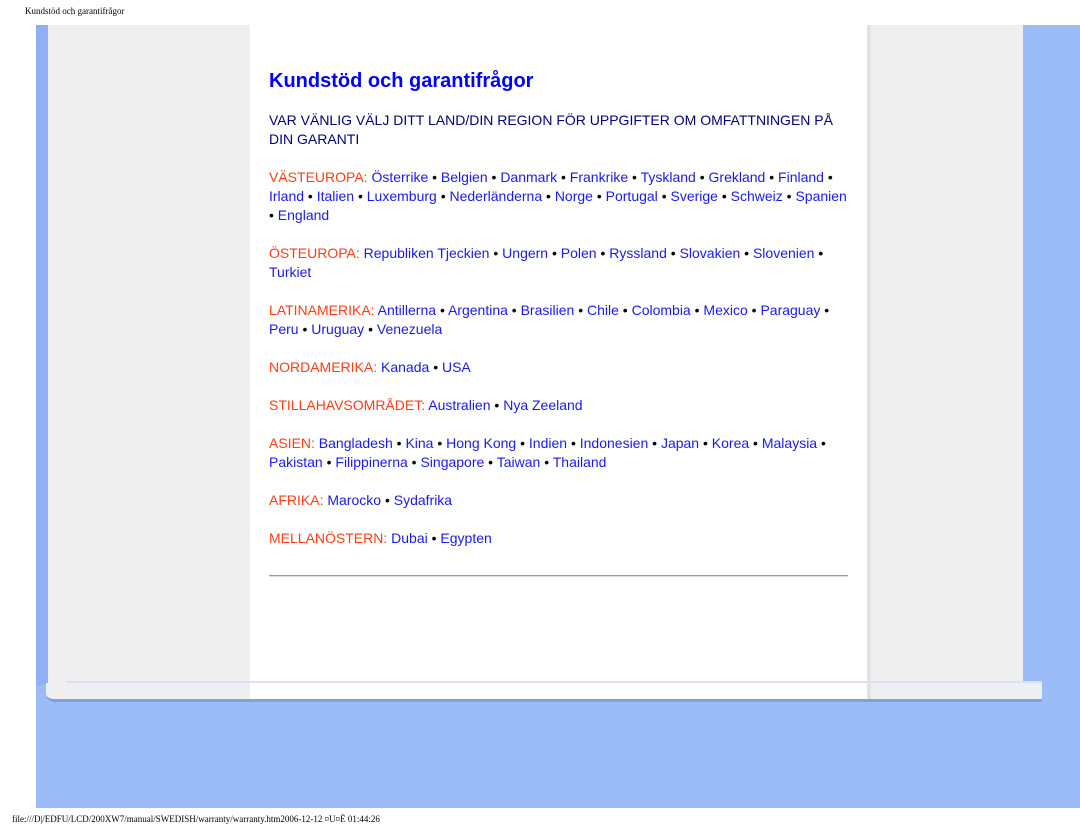  Describe the element at coordinates (478, 310) in the screenshot. I see `country-link: Argentina` at that location.